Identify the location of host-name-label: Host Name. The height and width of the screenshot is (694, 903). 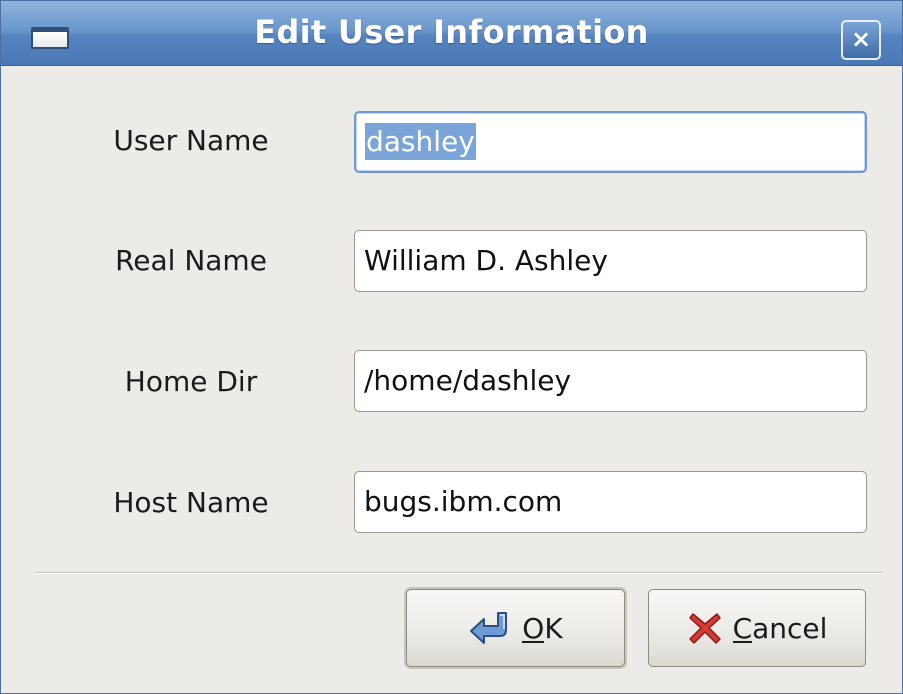
(191, 502).